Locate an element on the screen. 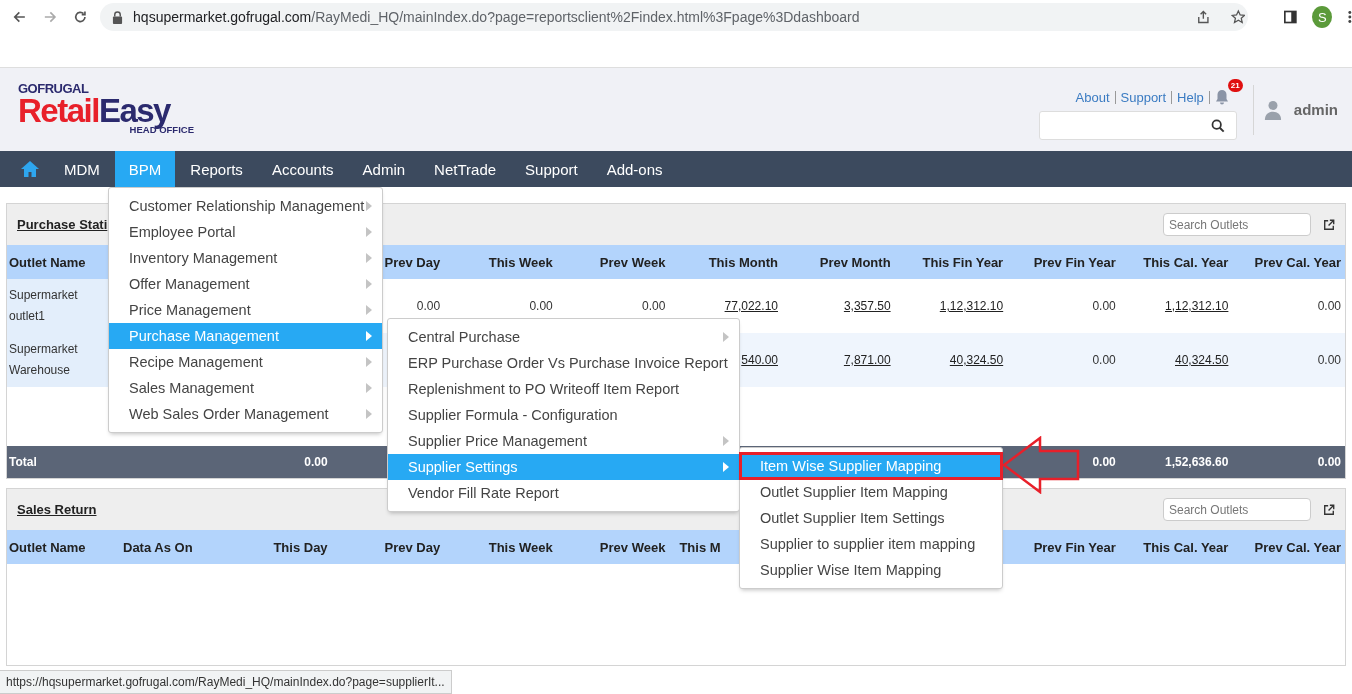 Image resolution: width=1352 pixels, height=694 pixels. table-cell: 1,52,636.60 is located at coordinates (1197, 462).